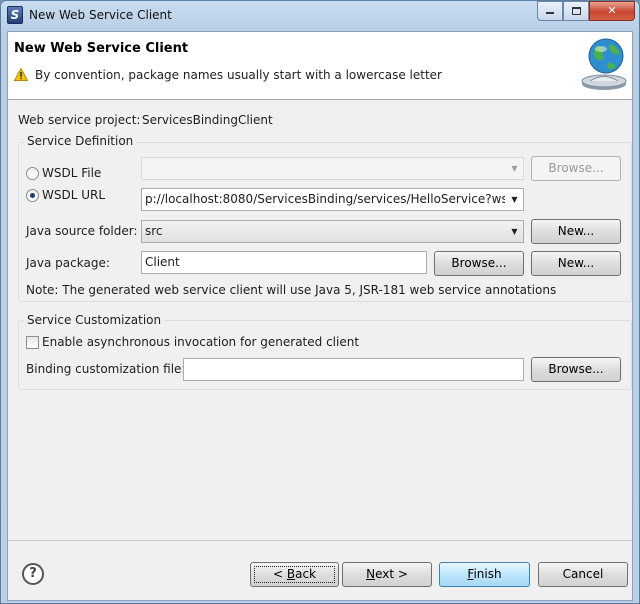 The height and width of the screenshot is (604, 640). I want to click on binding-file-label: Binding customization file:, so click(106, 369).